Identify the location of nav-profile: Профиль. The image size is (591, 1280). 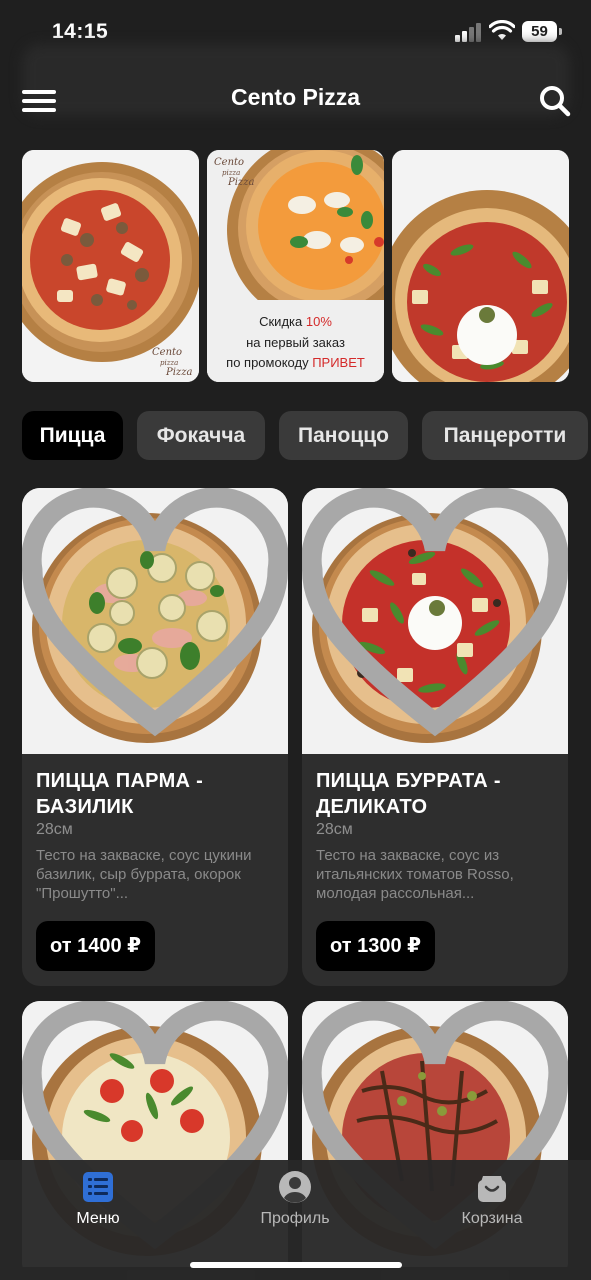
(295, 1199).